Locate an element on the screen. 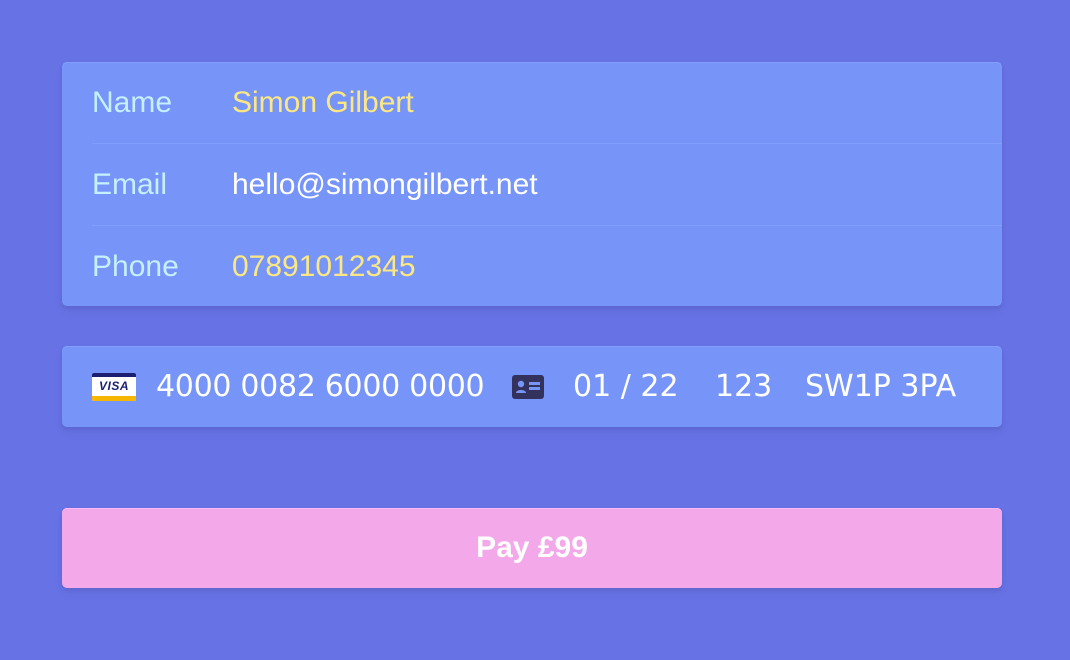 Image resolution: width=1070 pixels, height=660 pixels. phone-input: 07891012345 is located at coordinates (324, 267).